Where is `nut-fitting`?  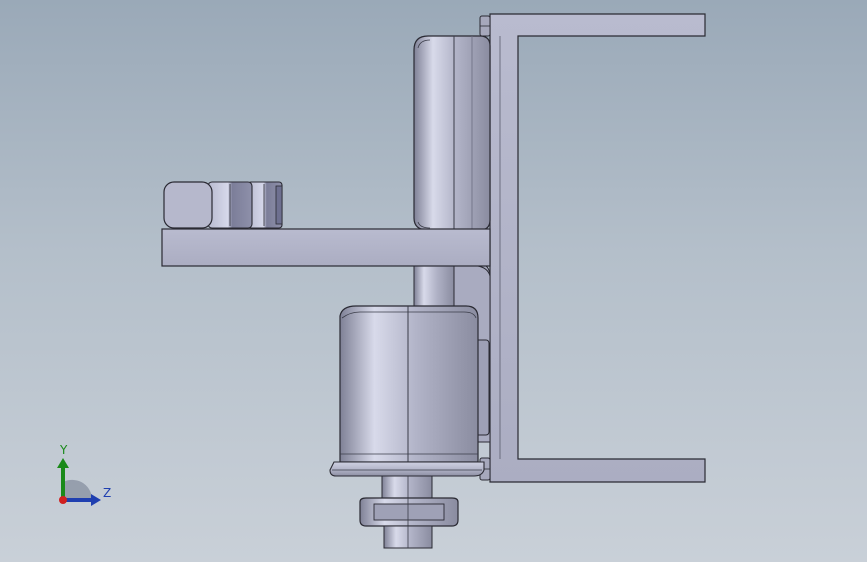
nut-fitting is located at coordinates (223, 205).